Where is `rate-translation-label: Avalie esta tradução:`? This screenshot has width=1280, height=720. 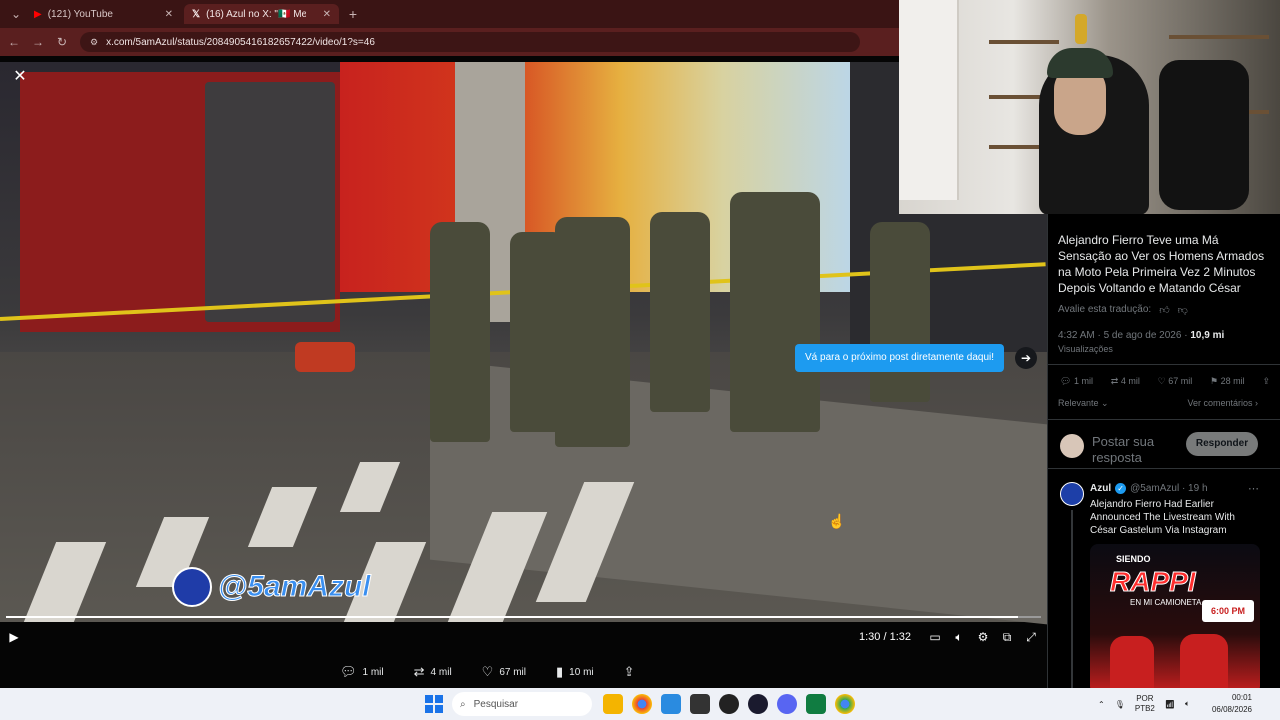
rate-translation-label: Avalie esta tradução: is located at coordinates (1105, 309).